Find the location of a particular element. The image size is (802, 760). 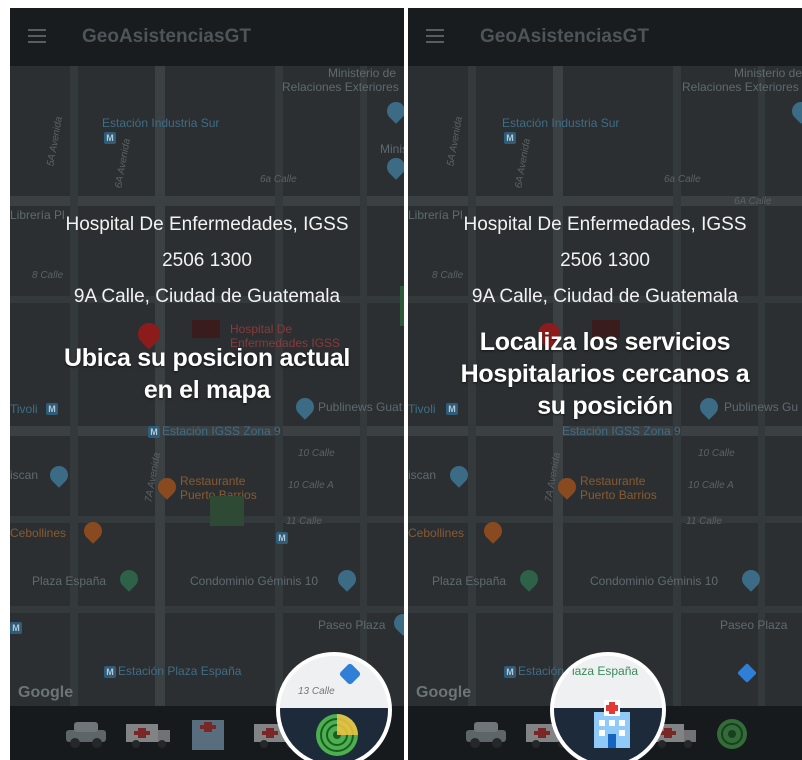

onboarding-message: Ubica su posicion actual en el mapa is located at coordinates (207, 374).